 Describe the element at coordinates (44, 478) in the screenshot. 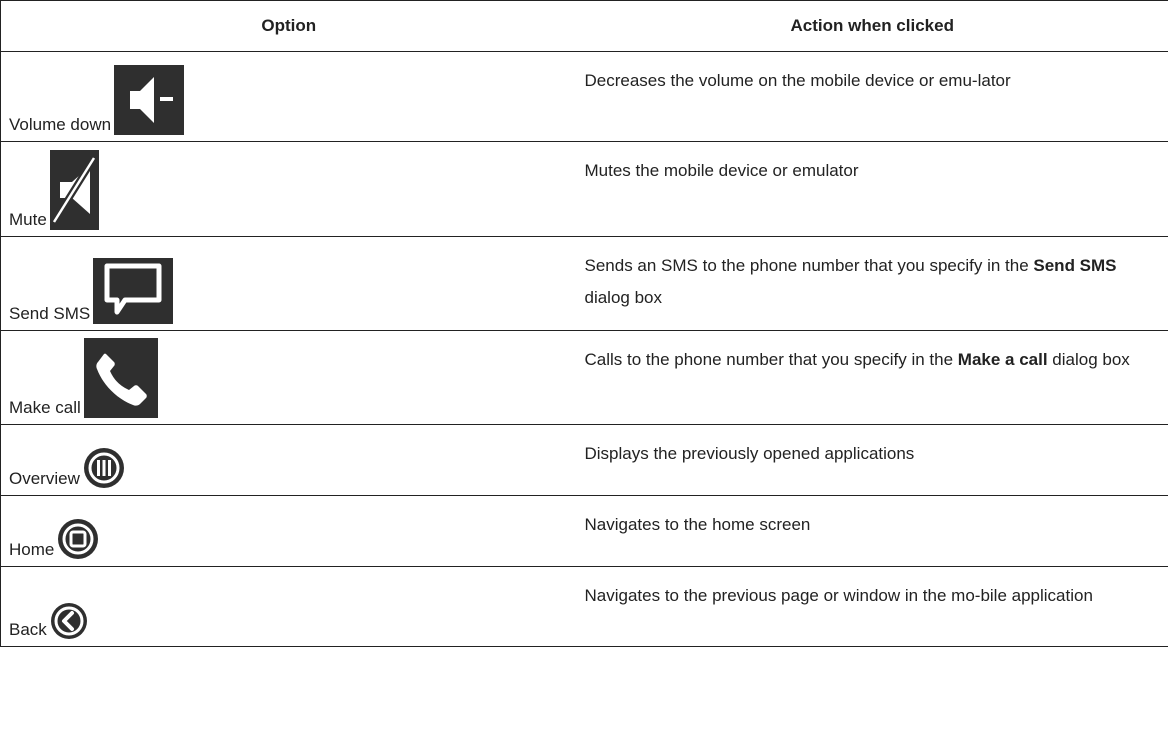

I see `option-label: Overview` at that location.